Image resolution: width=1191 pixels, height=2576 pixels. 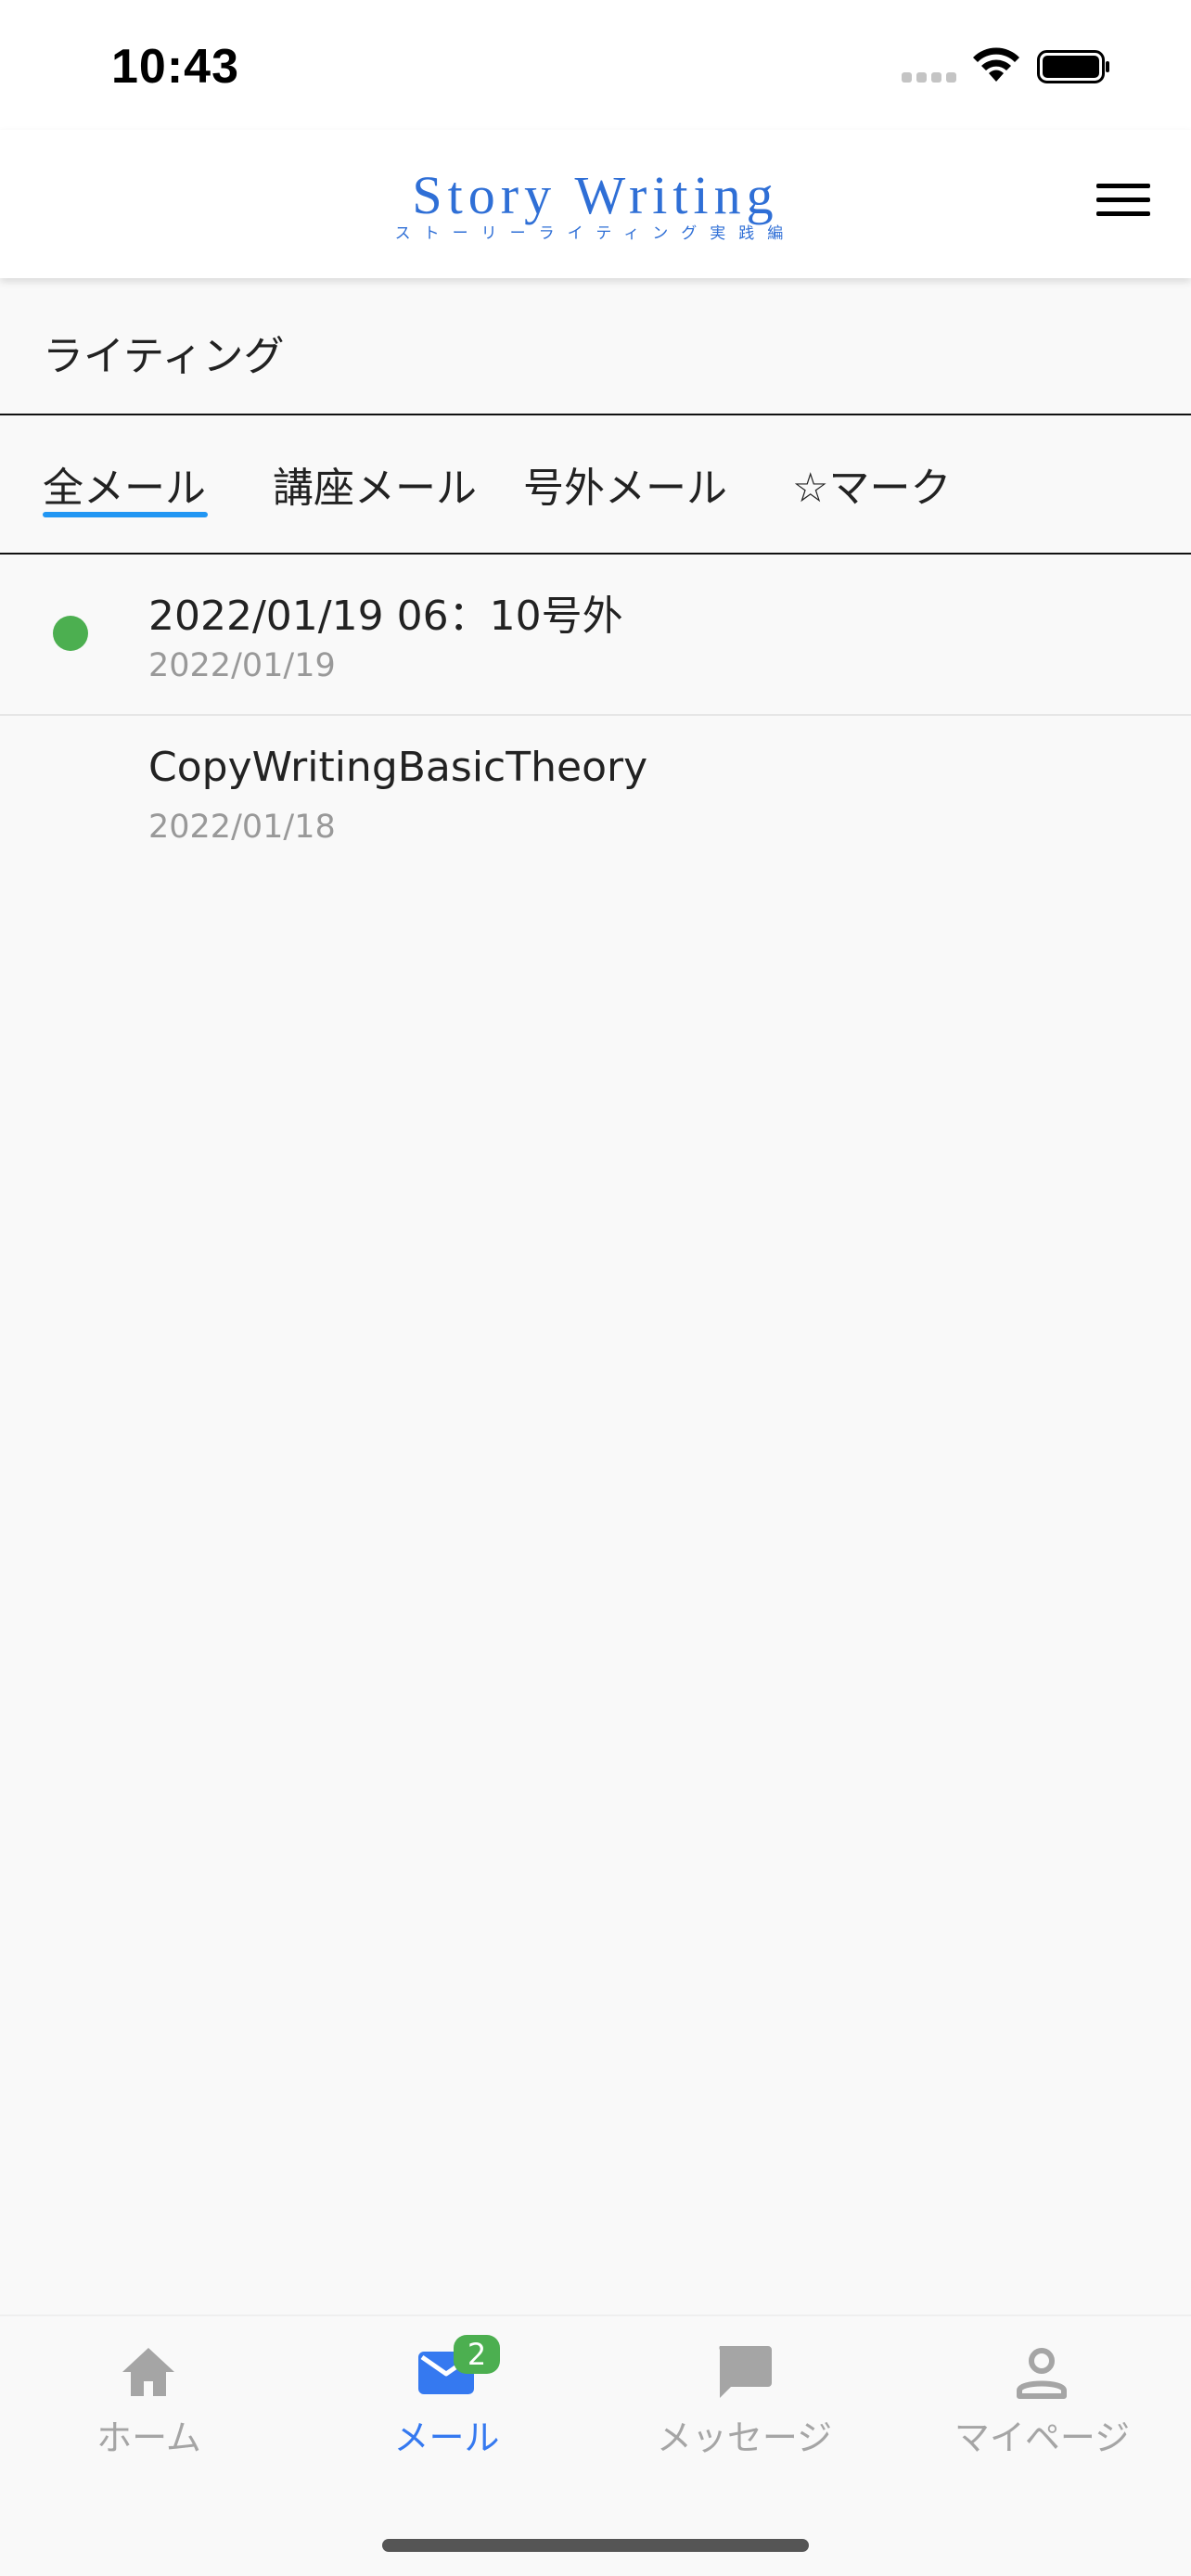 I want to click on list-item: 2022/01/19 06：10号外 2022/01/19, so click(x=595, y=635).